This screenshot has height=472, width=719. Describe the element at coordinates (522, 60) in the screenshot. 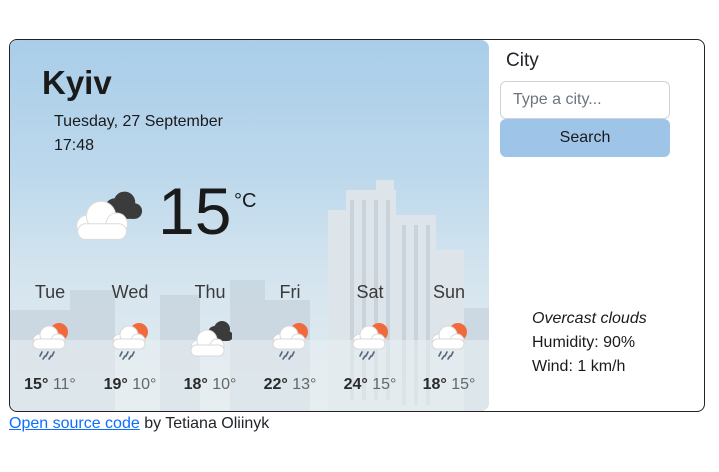

I see `city-label: City` at that location.